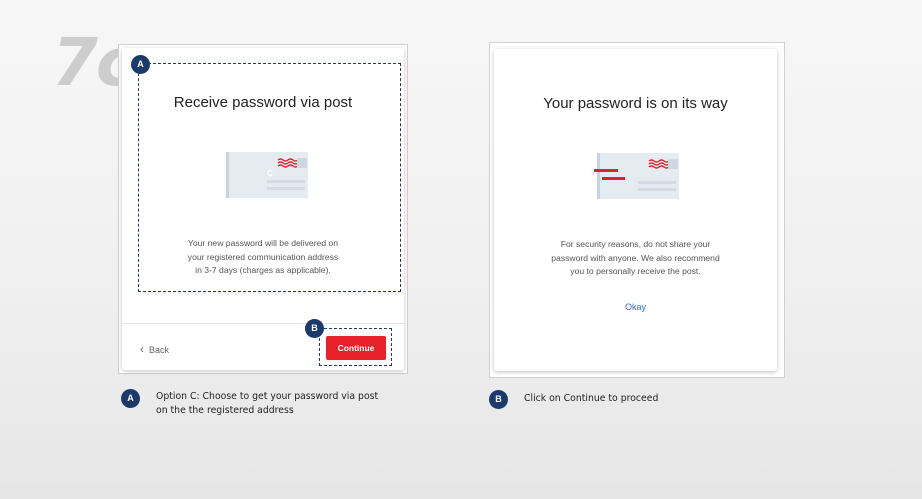  What do you see at coordinates (635, 103) in the screenshot?
I see `password-sent-title: Your password is on its way` at bounding box center [635, 103].